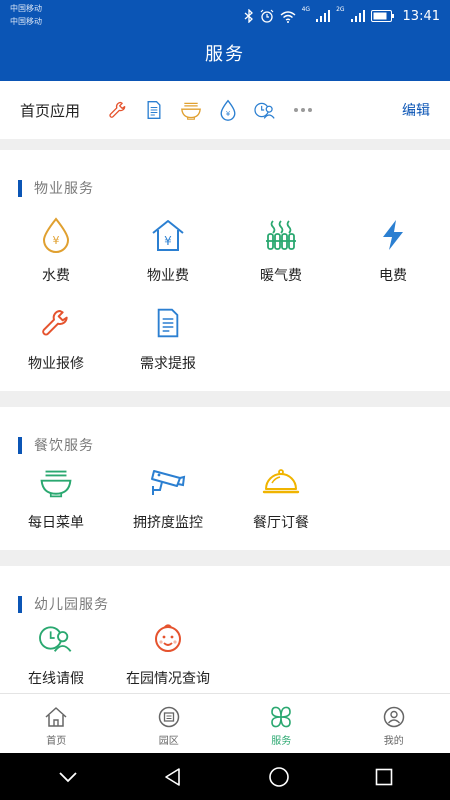  I want to click on heating-fee-tile: 暖气费, so click(281, 250).